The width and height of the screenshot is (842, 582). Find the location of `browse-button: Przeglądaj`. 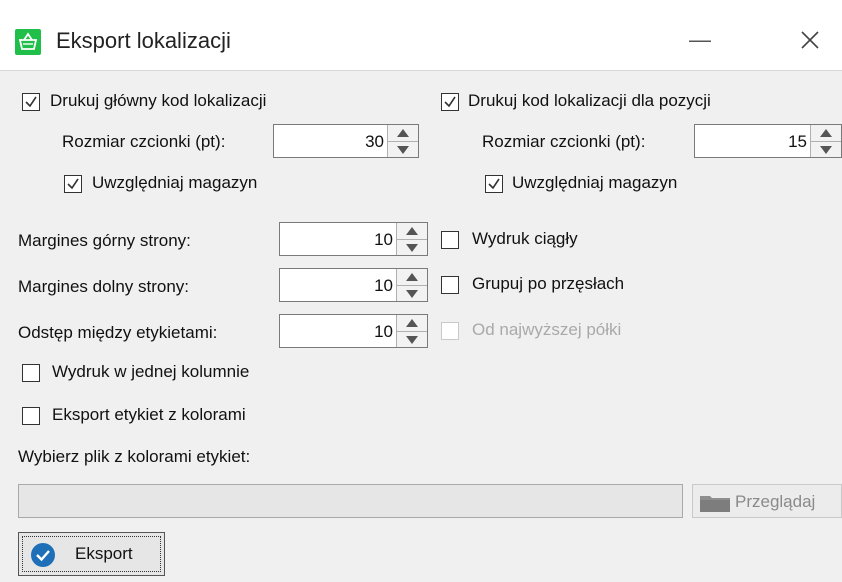

browse-button: Przeglądaj is located at coordinates (767, 501).